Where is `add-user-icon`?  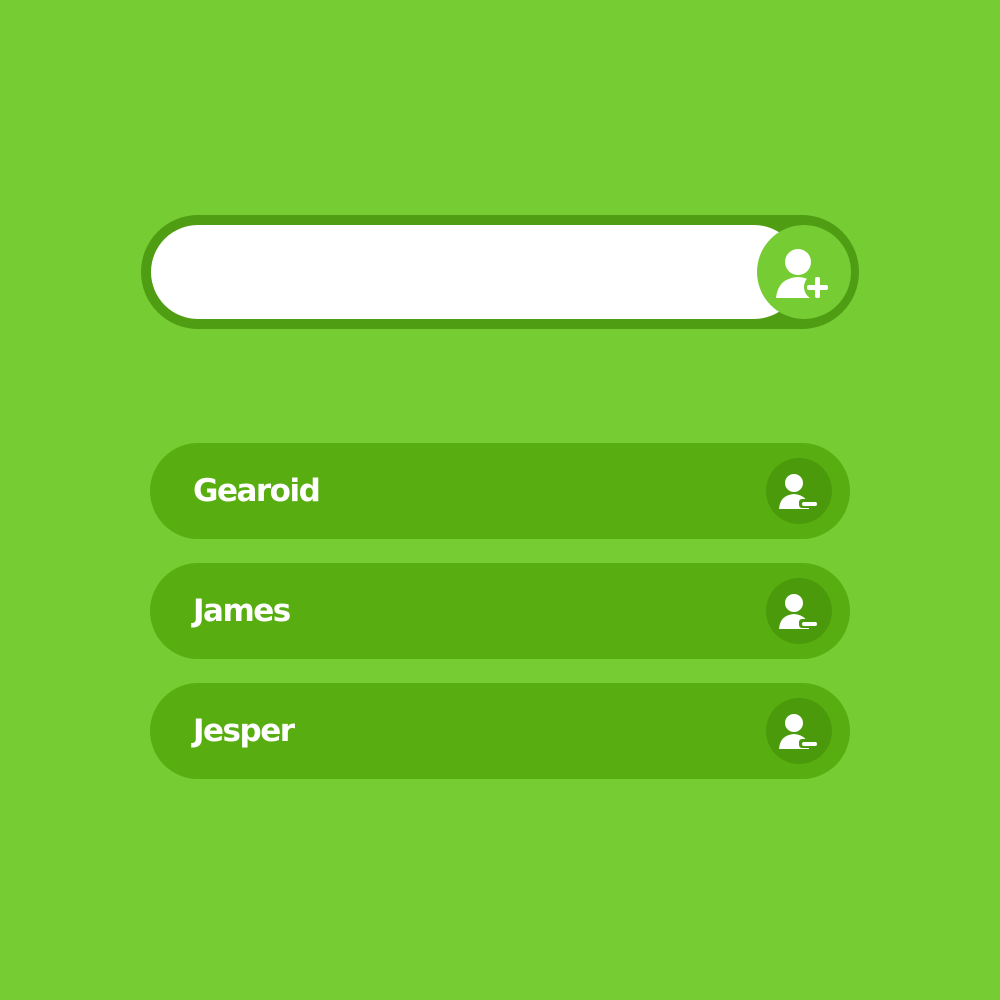
add-user-icon is located at coordinates (803, 274).